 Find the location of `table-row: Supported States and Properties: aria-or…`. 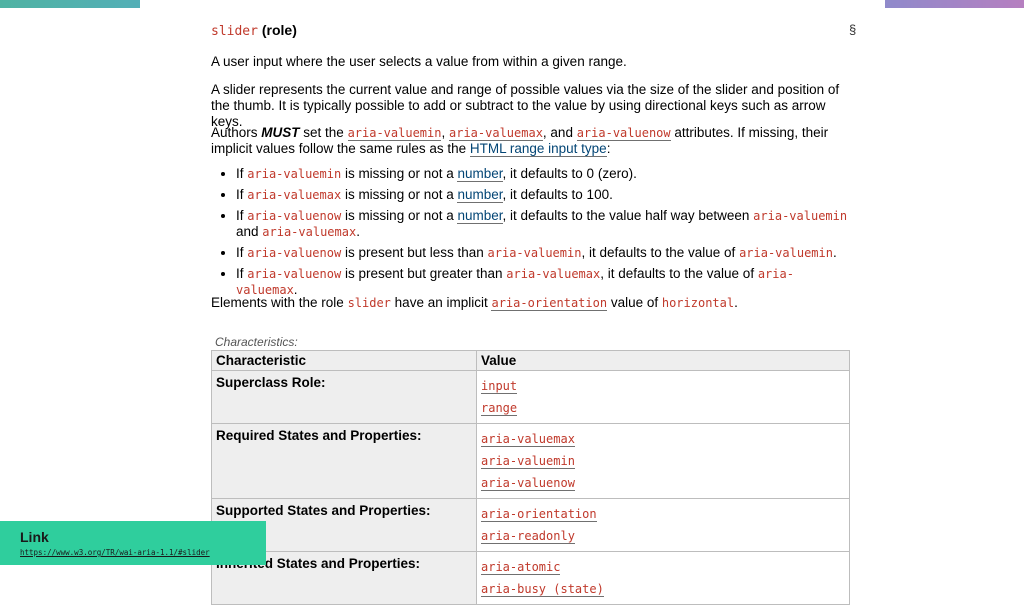

table-row: Supported States and Properties: aria-or… is located at coordinates (530, 525).